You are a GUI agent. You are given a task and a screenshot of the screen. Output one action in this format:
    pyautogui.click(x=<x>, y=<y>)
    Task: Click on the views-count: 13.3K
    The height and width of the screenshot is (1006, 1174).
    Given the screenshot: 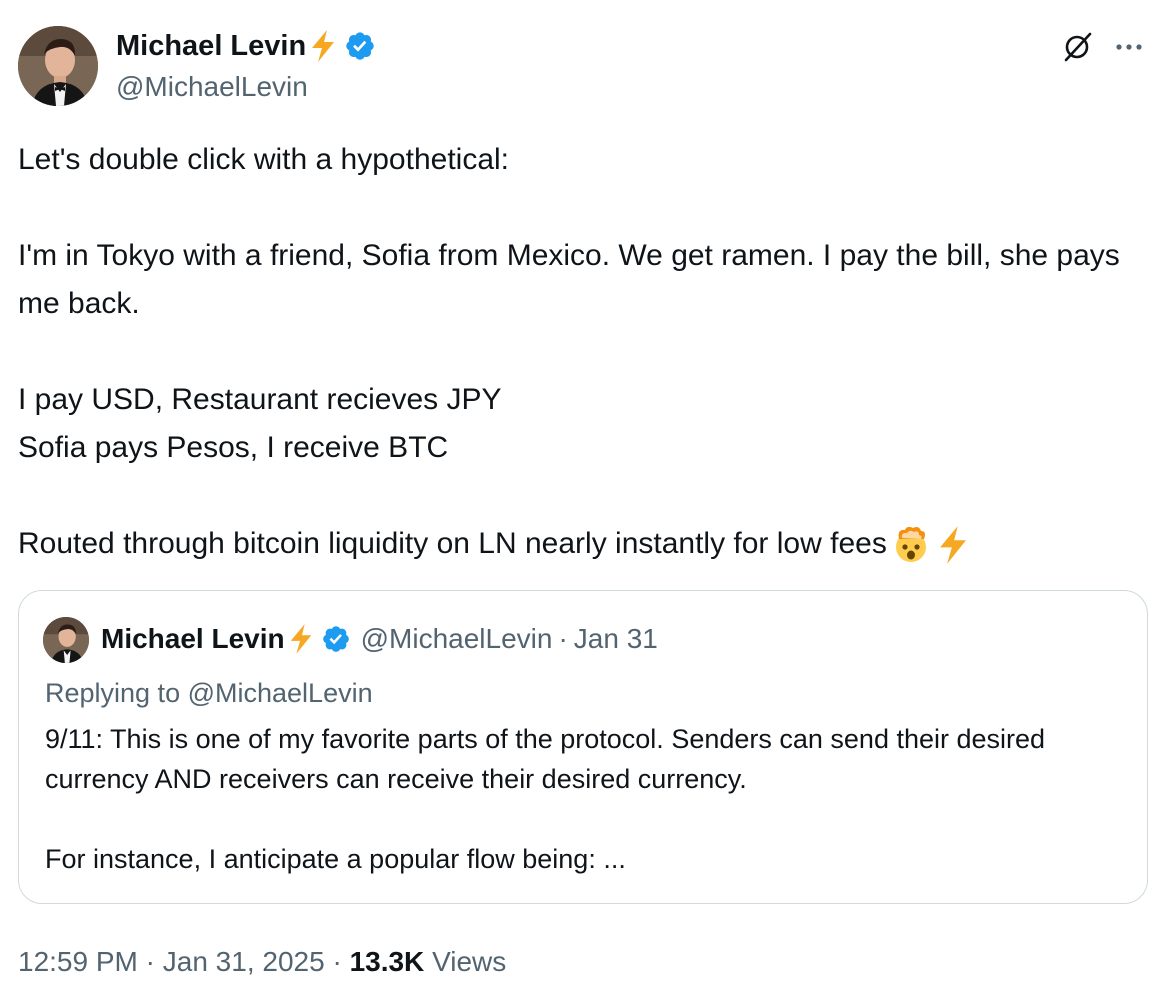 What is the action you would take?
    pyautogui.click(x=387, y=961)
    